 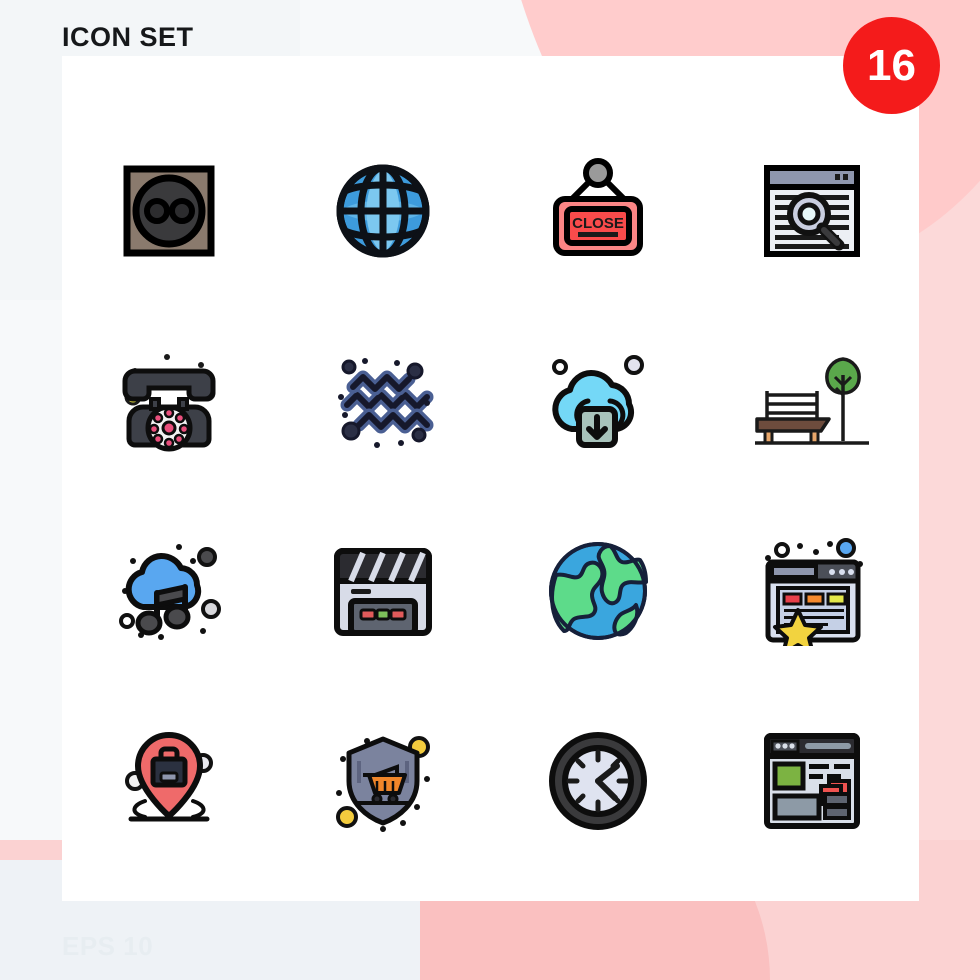 What do you see at coordinates (108, 946) in the screenshot?
I see `eps-version-label: EPS 10` at bounding box center [108, 946].